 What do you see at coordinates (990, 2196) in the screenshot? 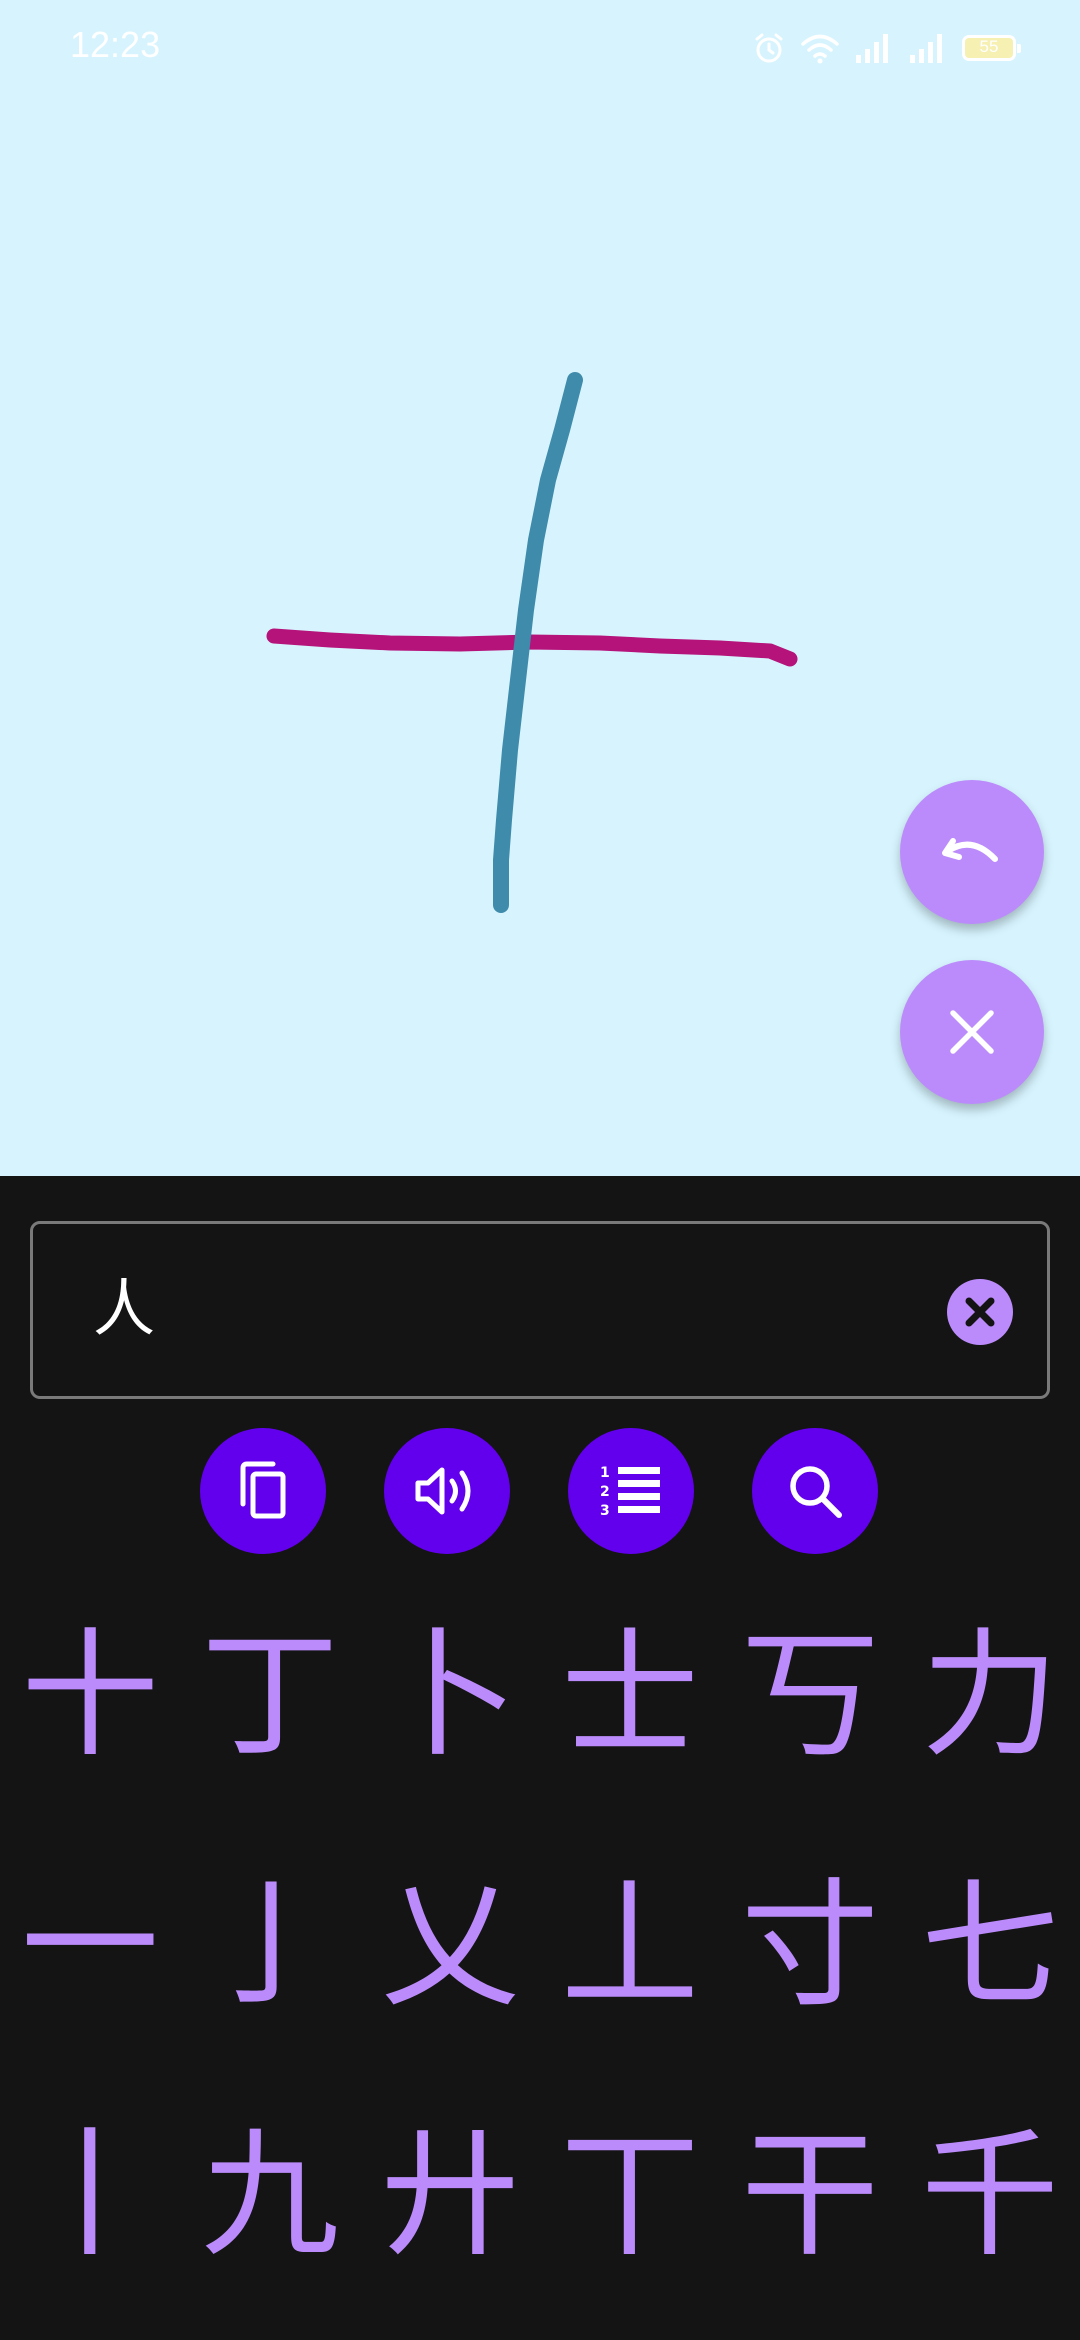
I see `candidate-char: 千` at bounding box center [990, 2196].